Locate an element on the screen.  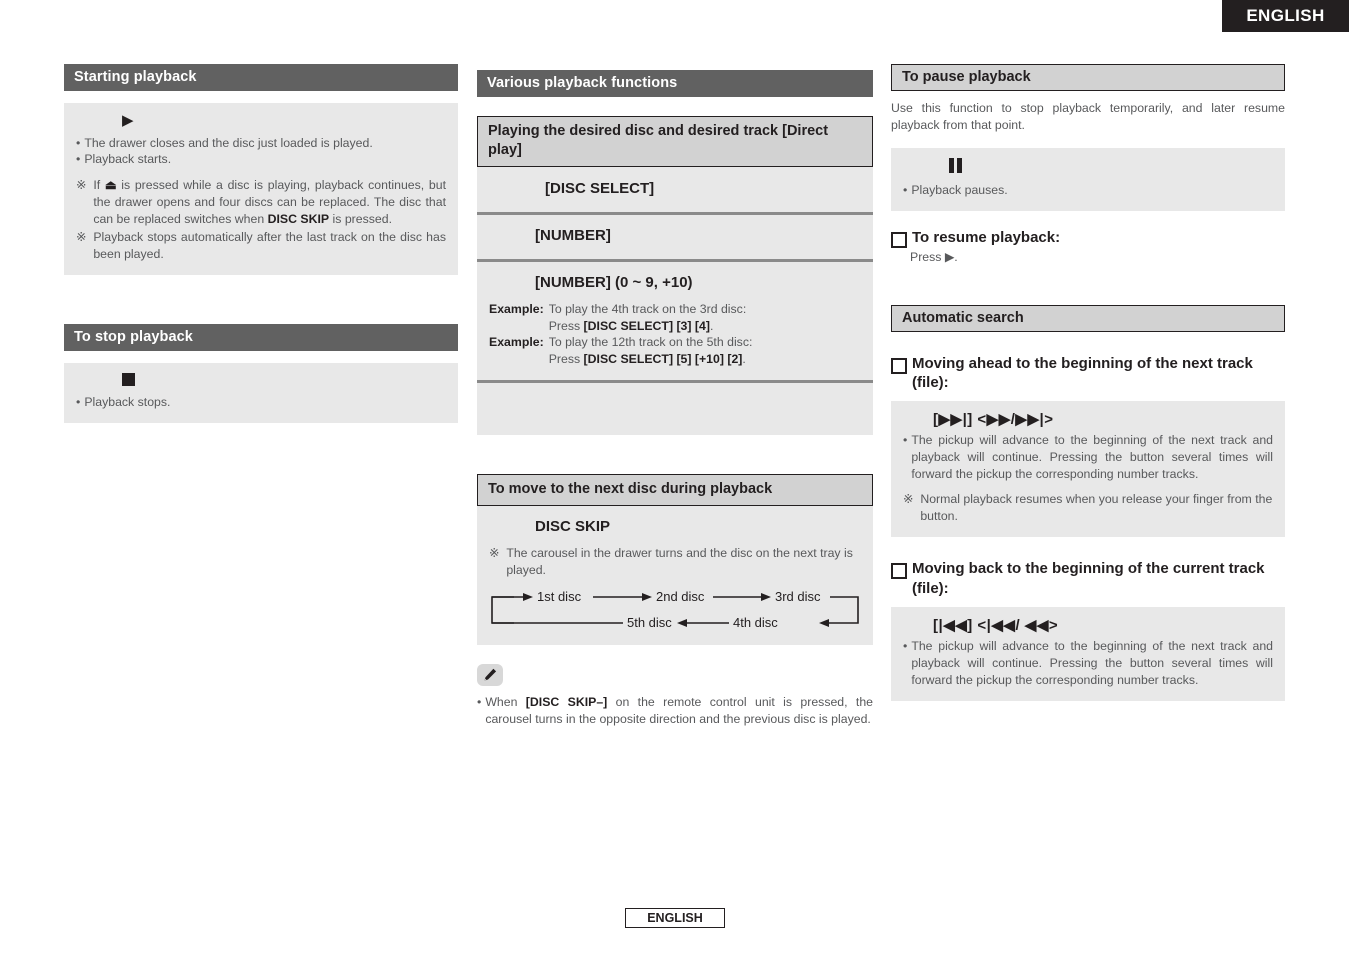
key-label: [NUMBER] (0 ~ 9, +10) is located at coordinates (614, 283).